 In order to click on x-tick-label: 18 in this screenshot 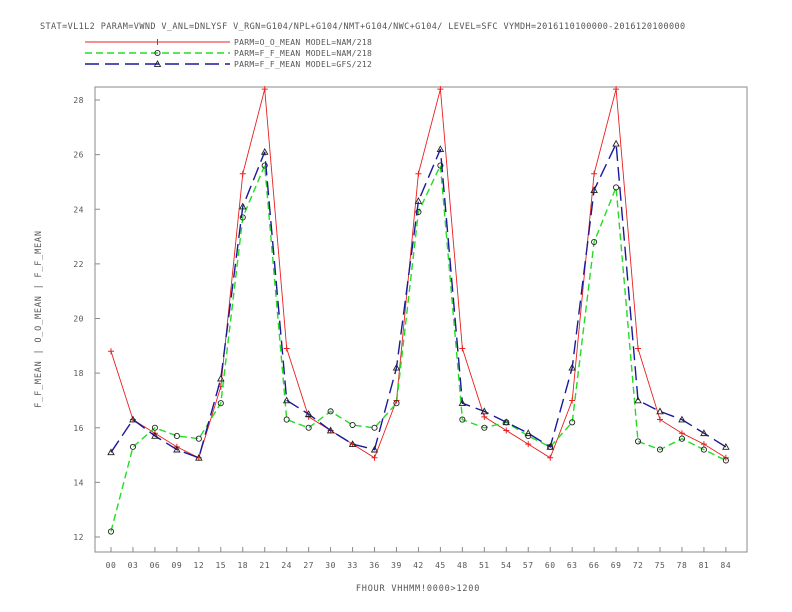, I will do `click(242, 565)`.